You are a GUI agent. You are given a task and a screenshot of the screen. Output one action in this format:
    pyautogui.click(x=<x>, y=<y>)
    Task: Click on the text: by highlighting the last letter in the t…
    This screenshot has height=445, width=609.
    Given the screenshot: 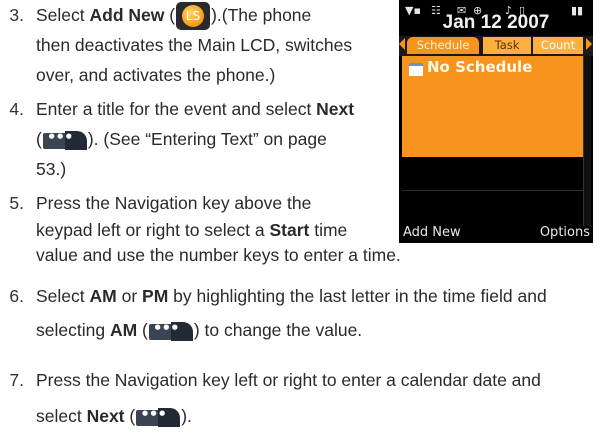 What is the action you would take?
    pyautogui.click(x=357, y=296)
    